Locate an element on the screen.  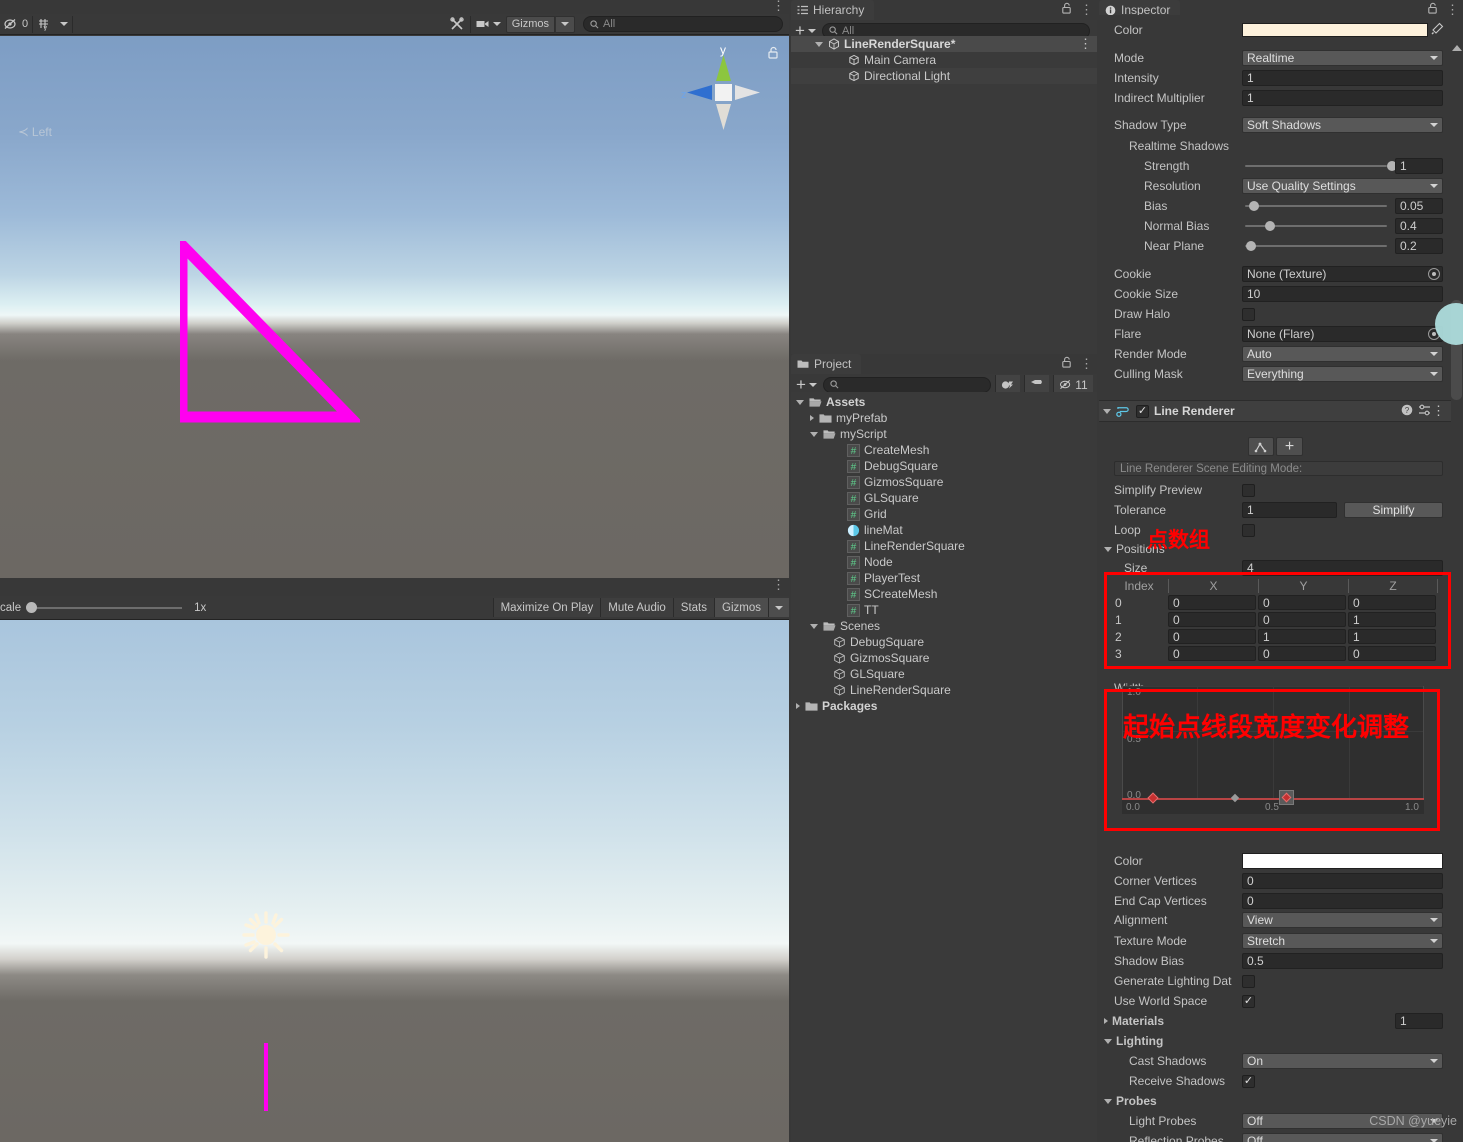
property-slider-value: 0.05 is located at coordinates (1419, 206).